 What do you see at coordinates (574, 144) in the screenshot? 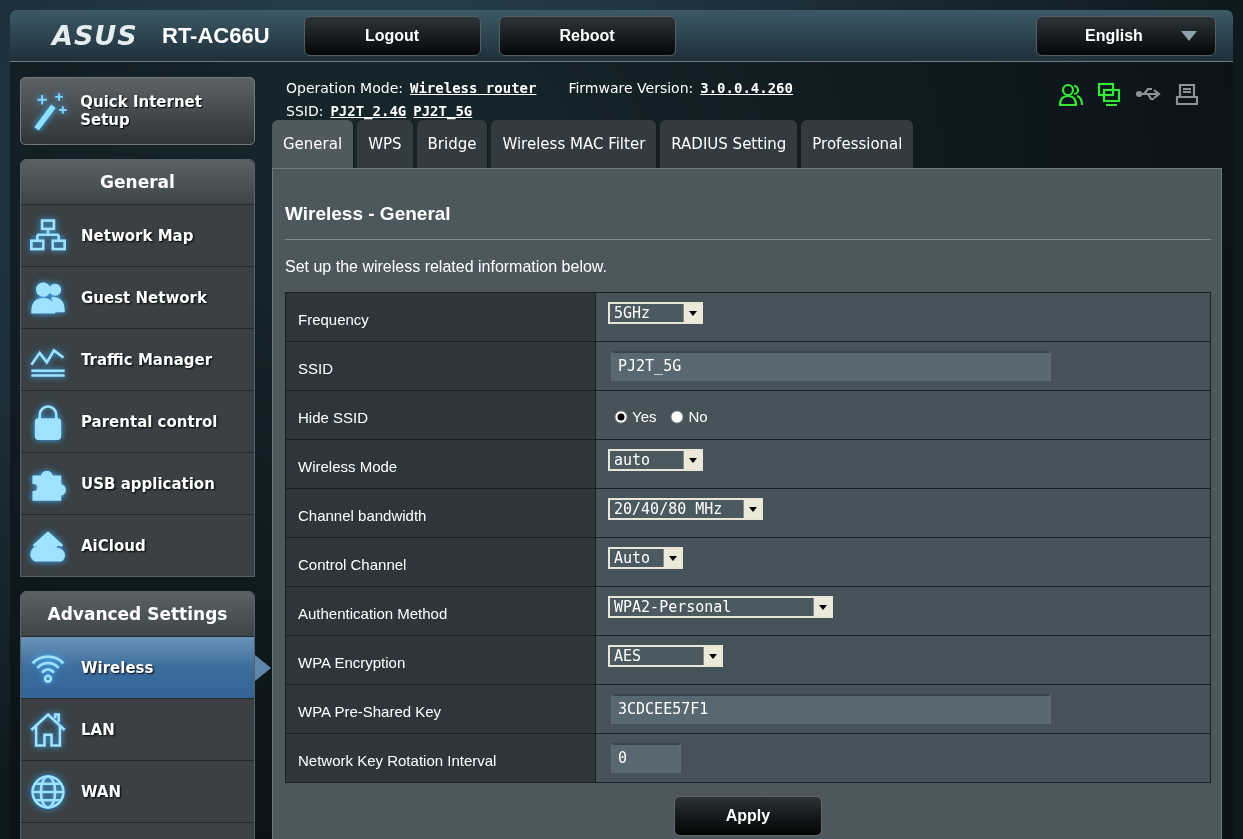
I see `tab: Wireless MAC Filter` at bounding box center [574, 144].